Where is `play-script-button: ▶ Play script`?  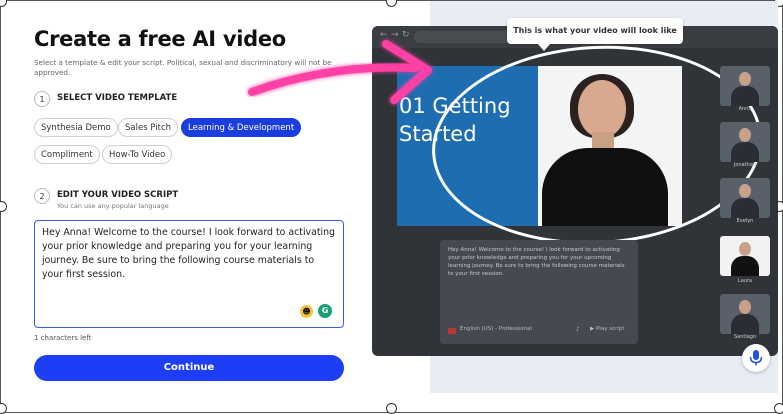 play-script-button: ▶ Play script is located at coordinates (607, 329).